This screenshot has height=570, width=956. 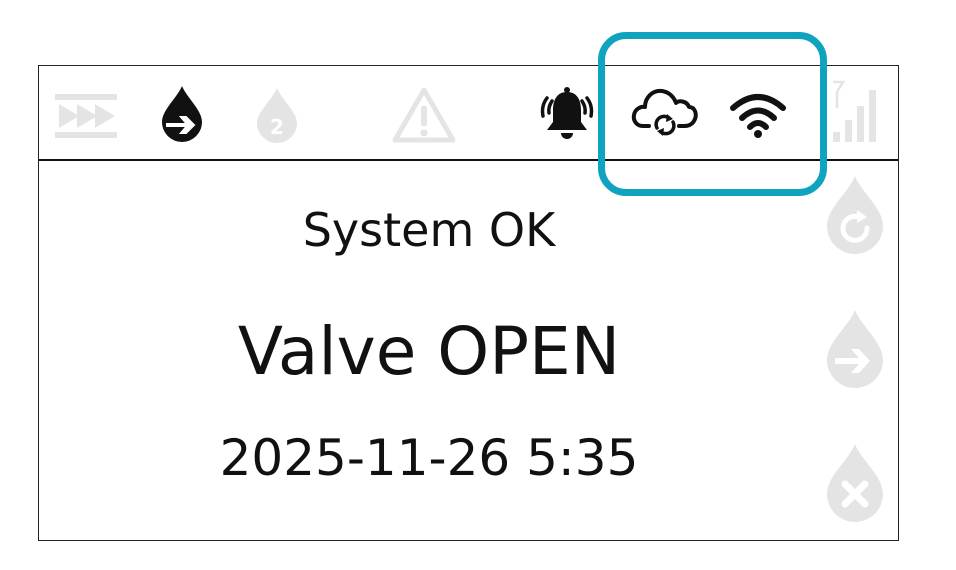 I want to click on water-drop-2-icon: 2, so click(x=277, y=115).